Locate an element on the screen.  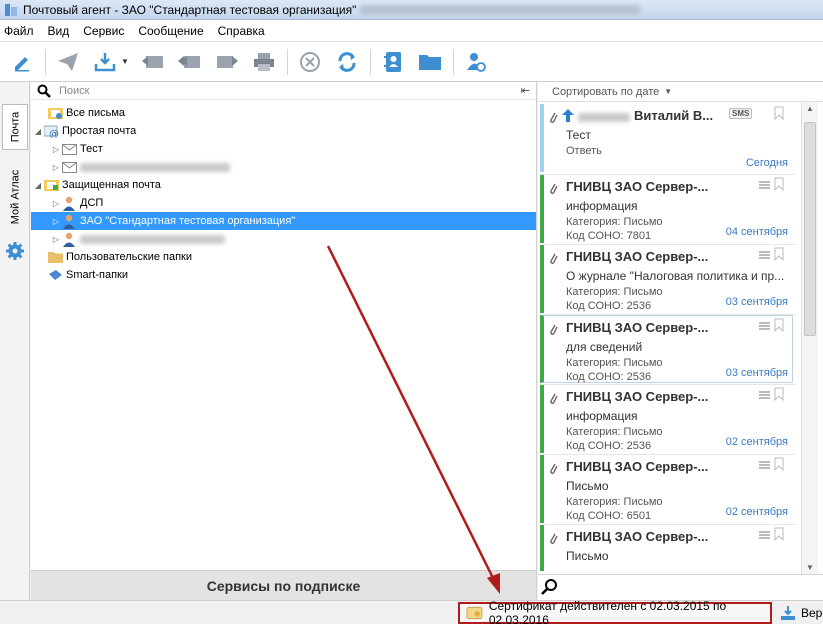
tree-dsp: ▷ ДСП is located at coordinates (283, 203).